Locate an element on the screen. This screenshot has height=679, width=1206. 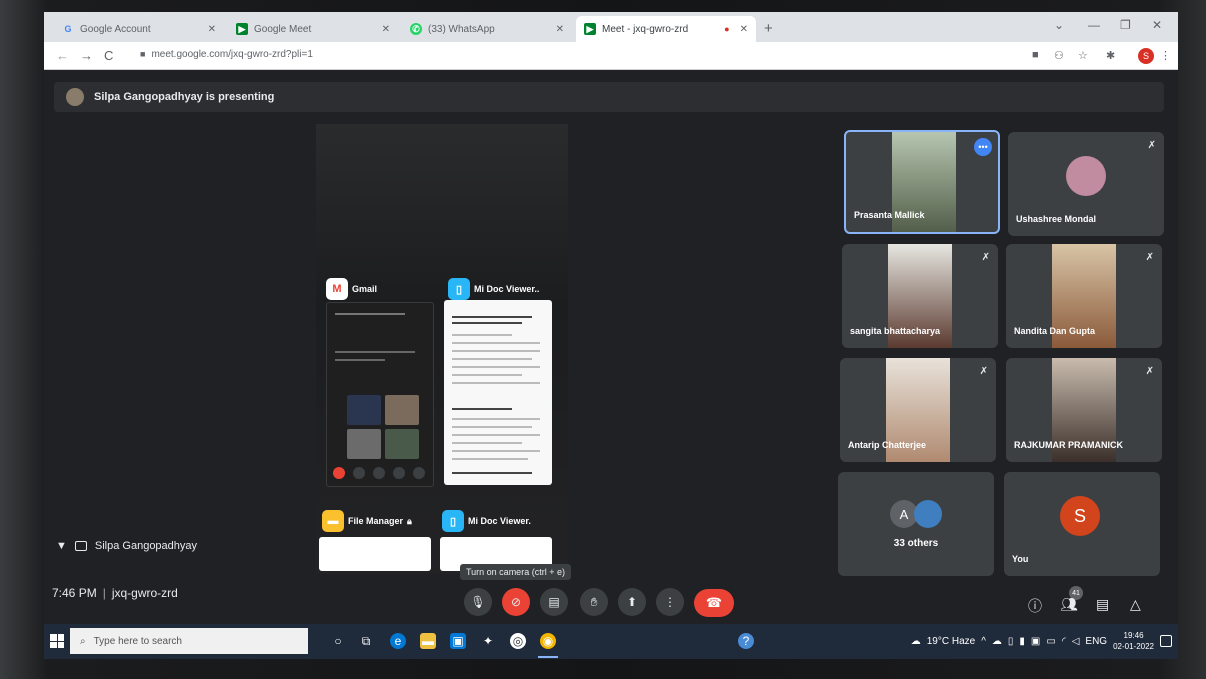
present-button: ⬆ is located at coordinates (632, 602).